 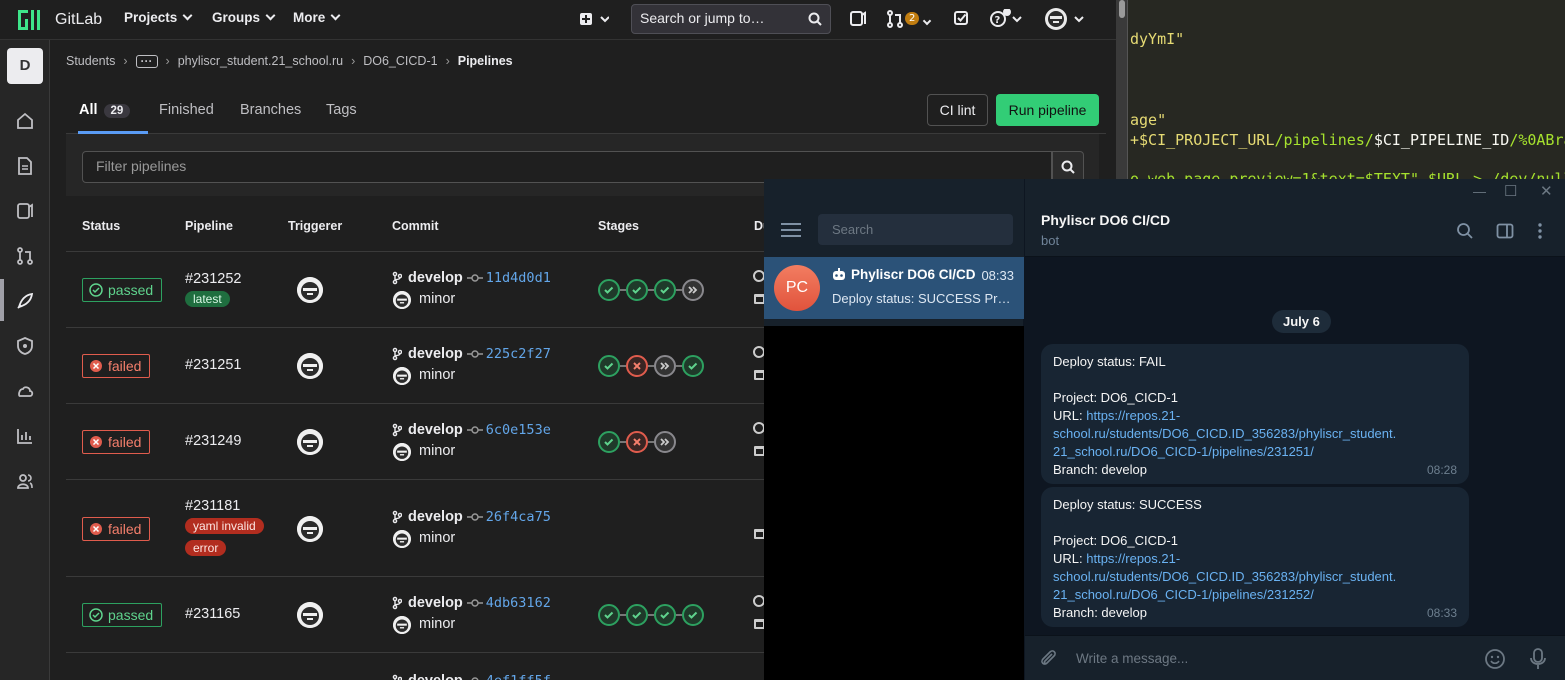 I want to click on minimize-window-icon: —, so click(x=1479, y=191).